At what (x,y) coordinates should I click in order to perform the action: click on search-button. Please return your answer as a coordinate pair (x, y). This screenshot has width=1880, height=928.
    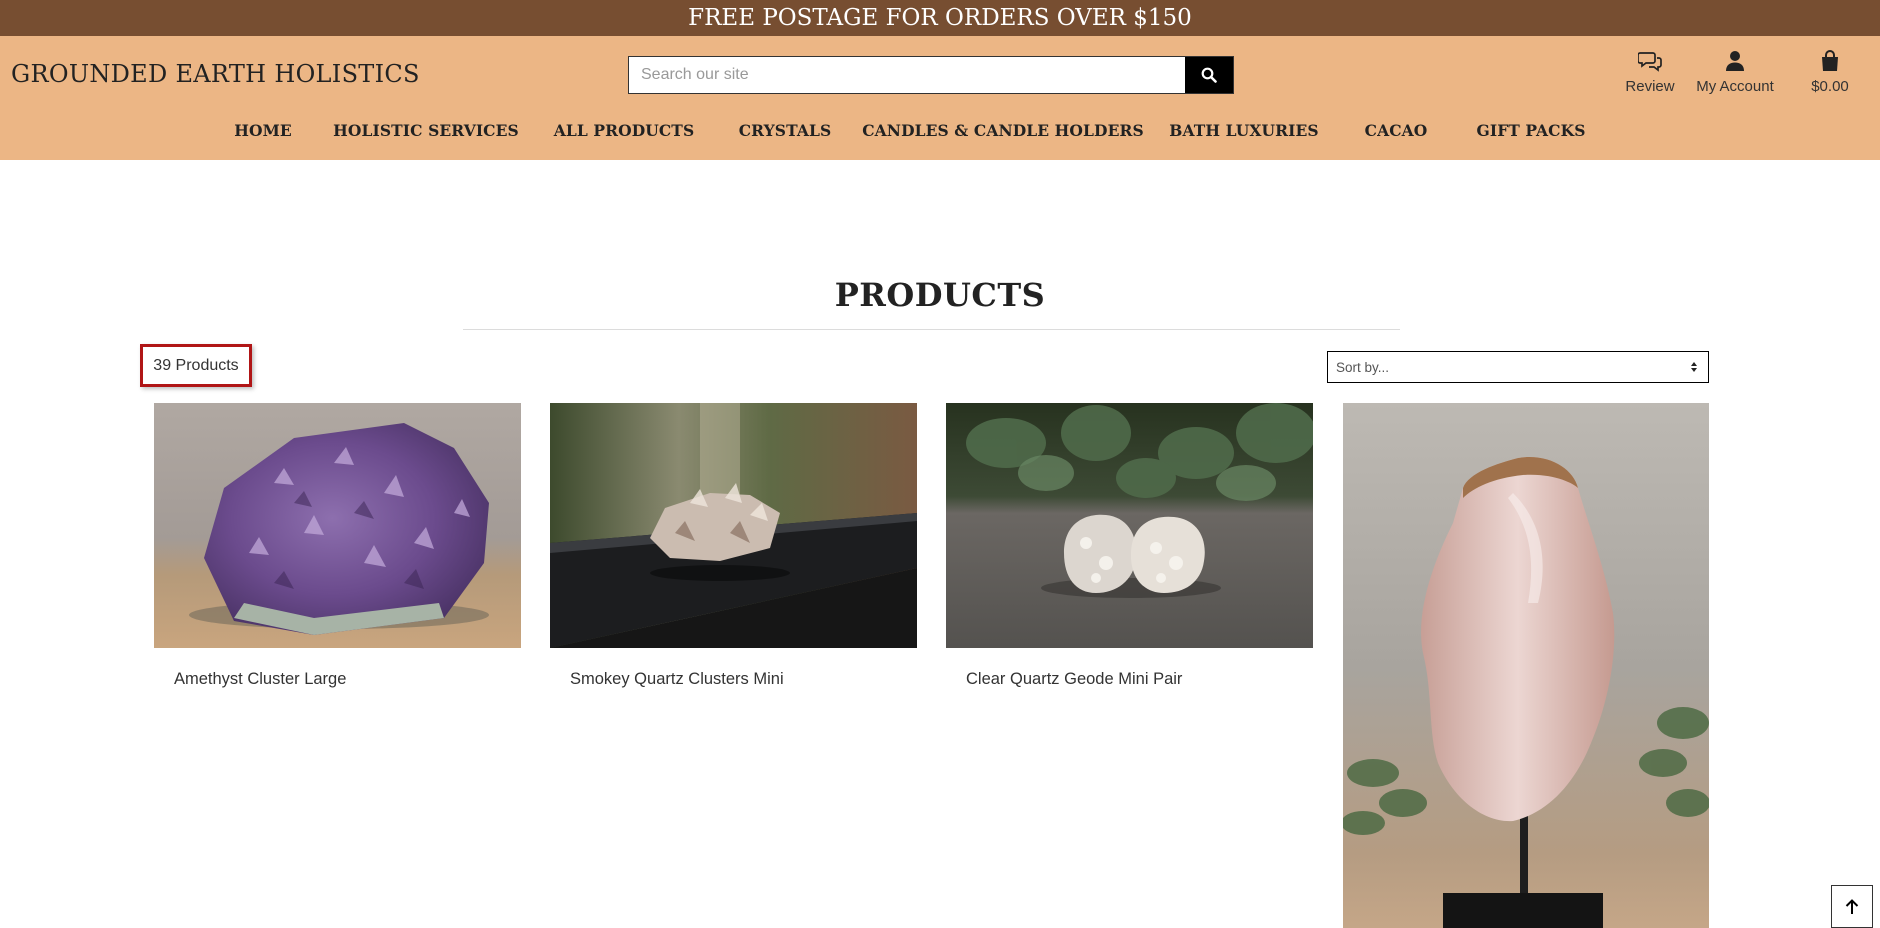
    Looking at the image, I should click on (1209, 75).